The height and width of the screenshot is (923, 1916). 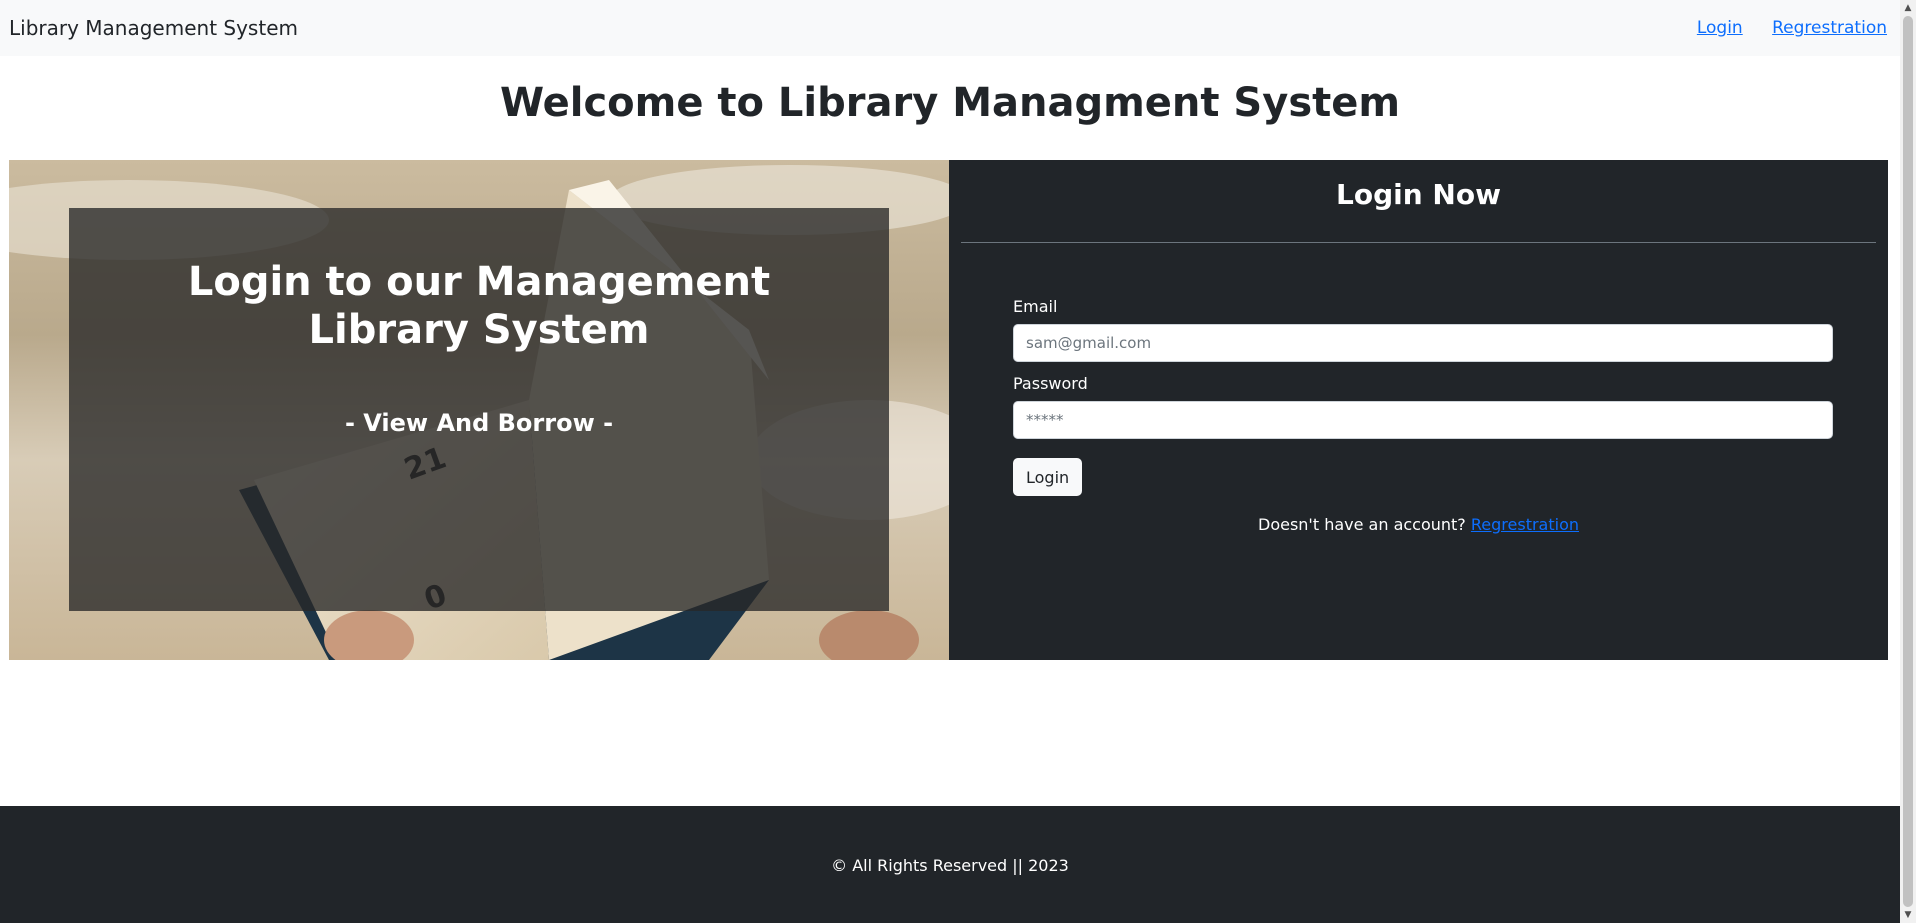 What do you see at coordinates (1050, 383) in the screenshot?
I see `password-label: Password` at bounding box center [1050, 383].